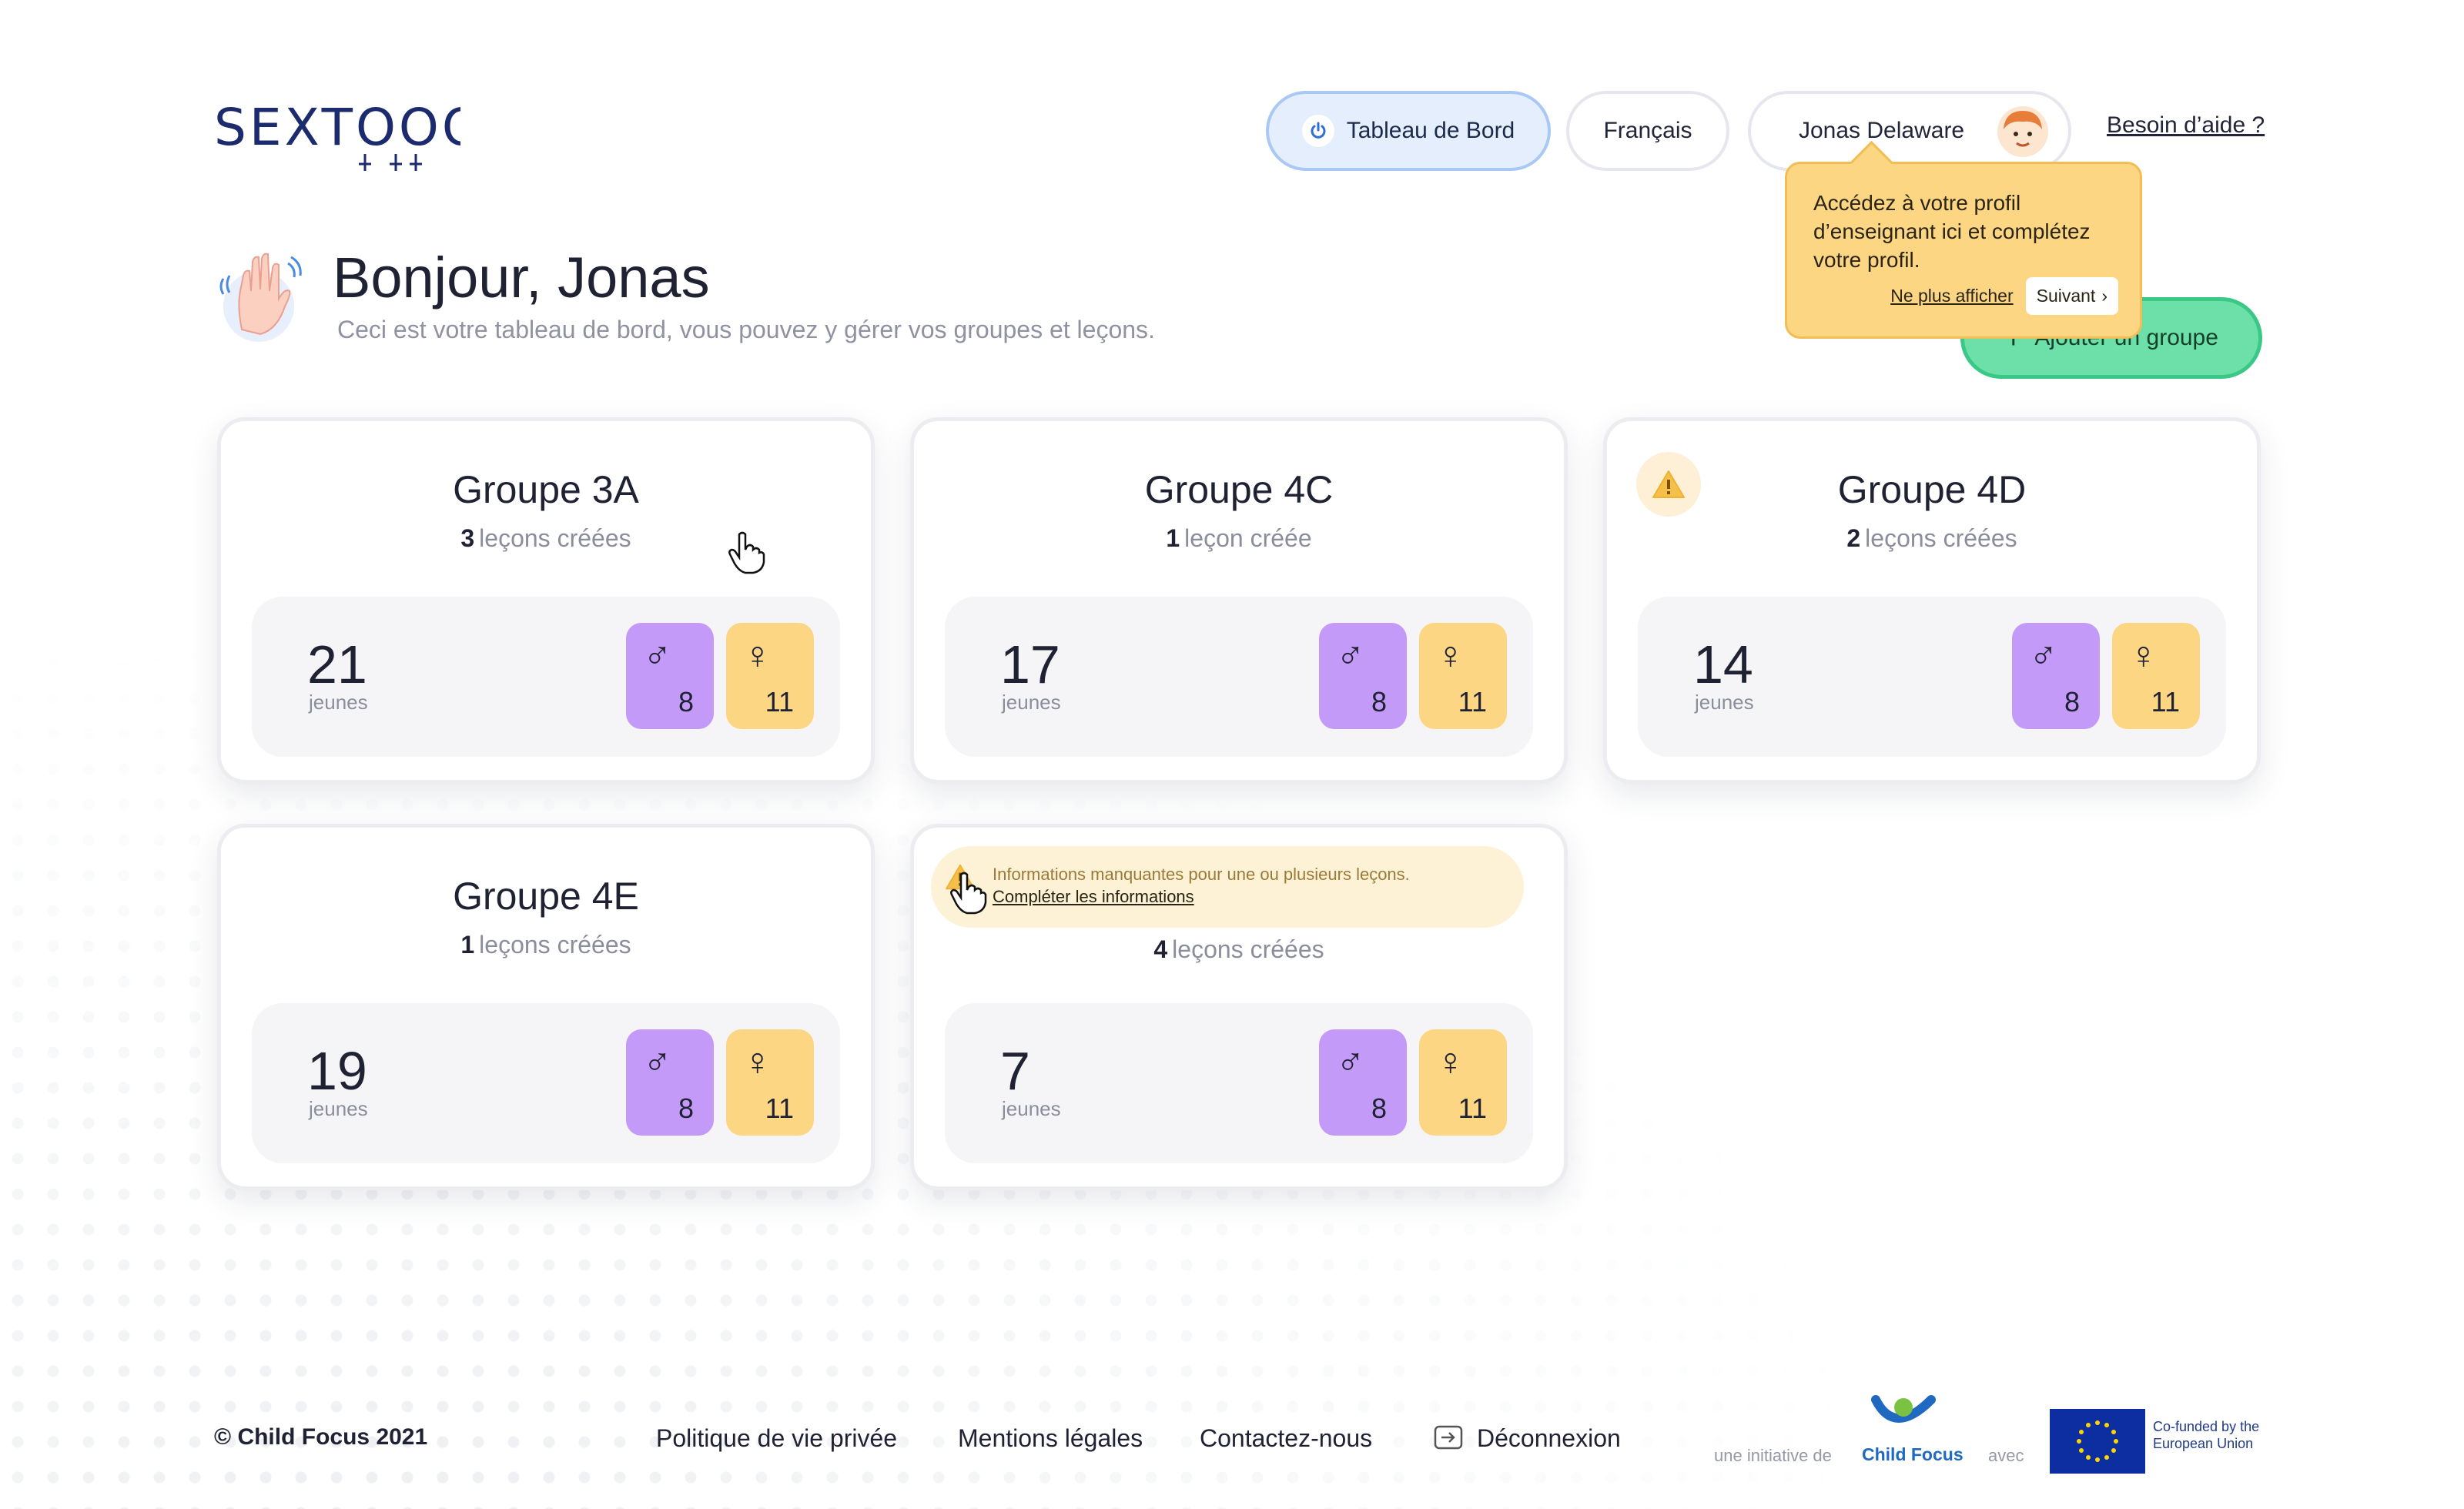 The height and width of the screenshot is (1509, 2464). Describe the element at coordinates (337, 1071) in the screenshot. I see `total-youth: 19` at that location.